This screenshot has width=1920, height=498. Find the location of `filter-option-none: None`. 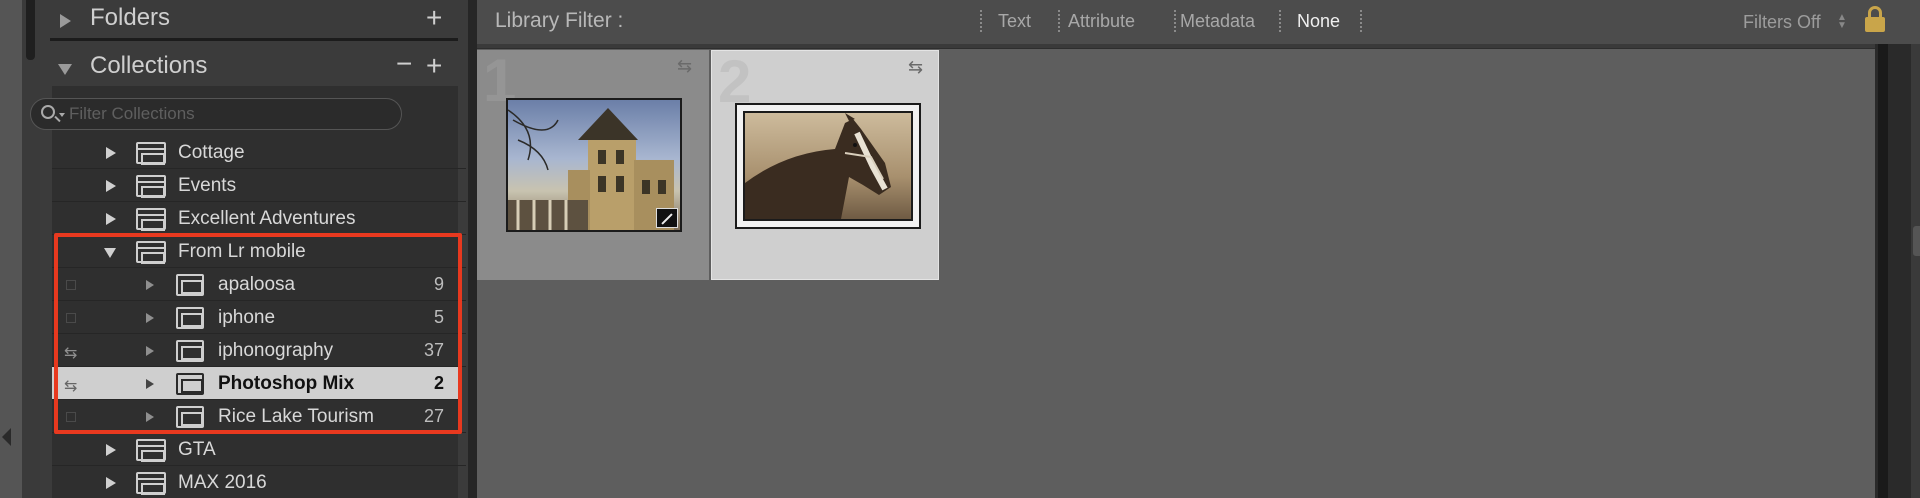

filter-option-none: None is located at coordinates (1318, 21).